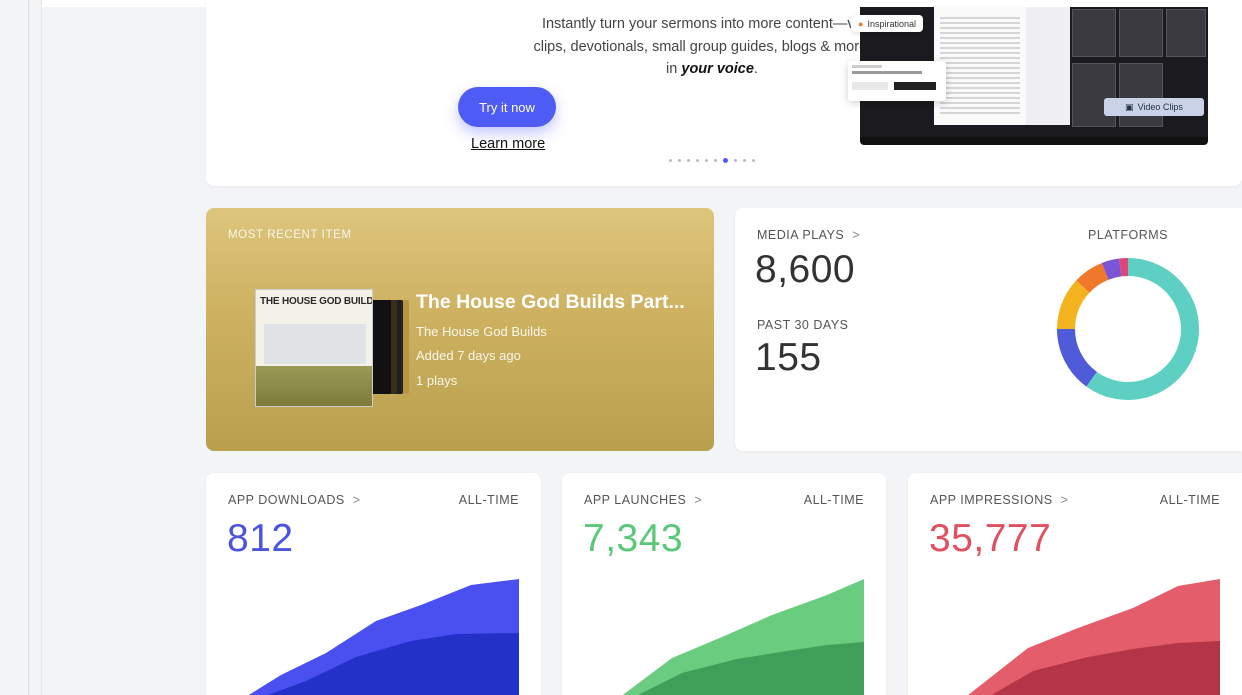  I want to click on inspirational-tag: ● Inspirational, so click(887, 23).